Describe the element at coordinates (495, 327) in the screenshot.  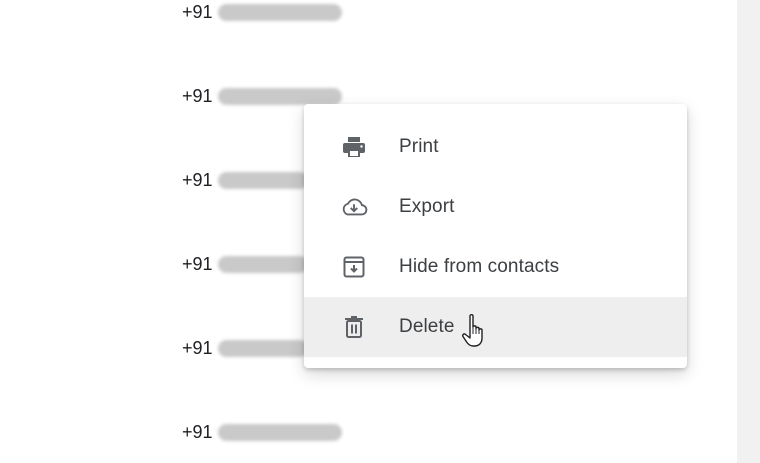
I see `menu-item-delete: Delete` at that location.